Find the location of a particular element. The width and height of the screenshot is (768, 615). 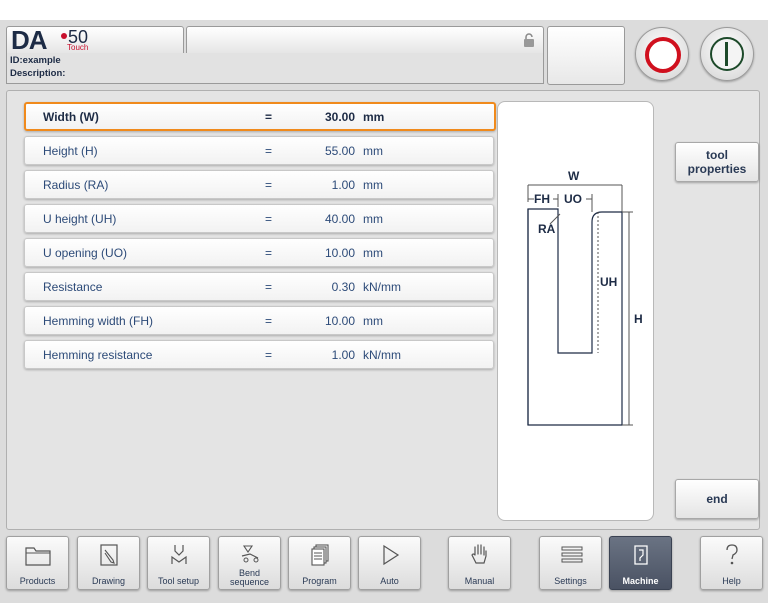

nav-manual: Manual is located at coordinates (479, 563).